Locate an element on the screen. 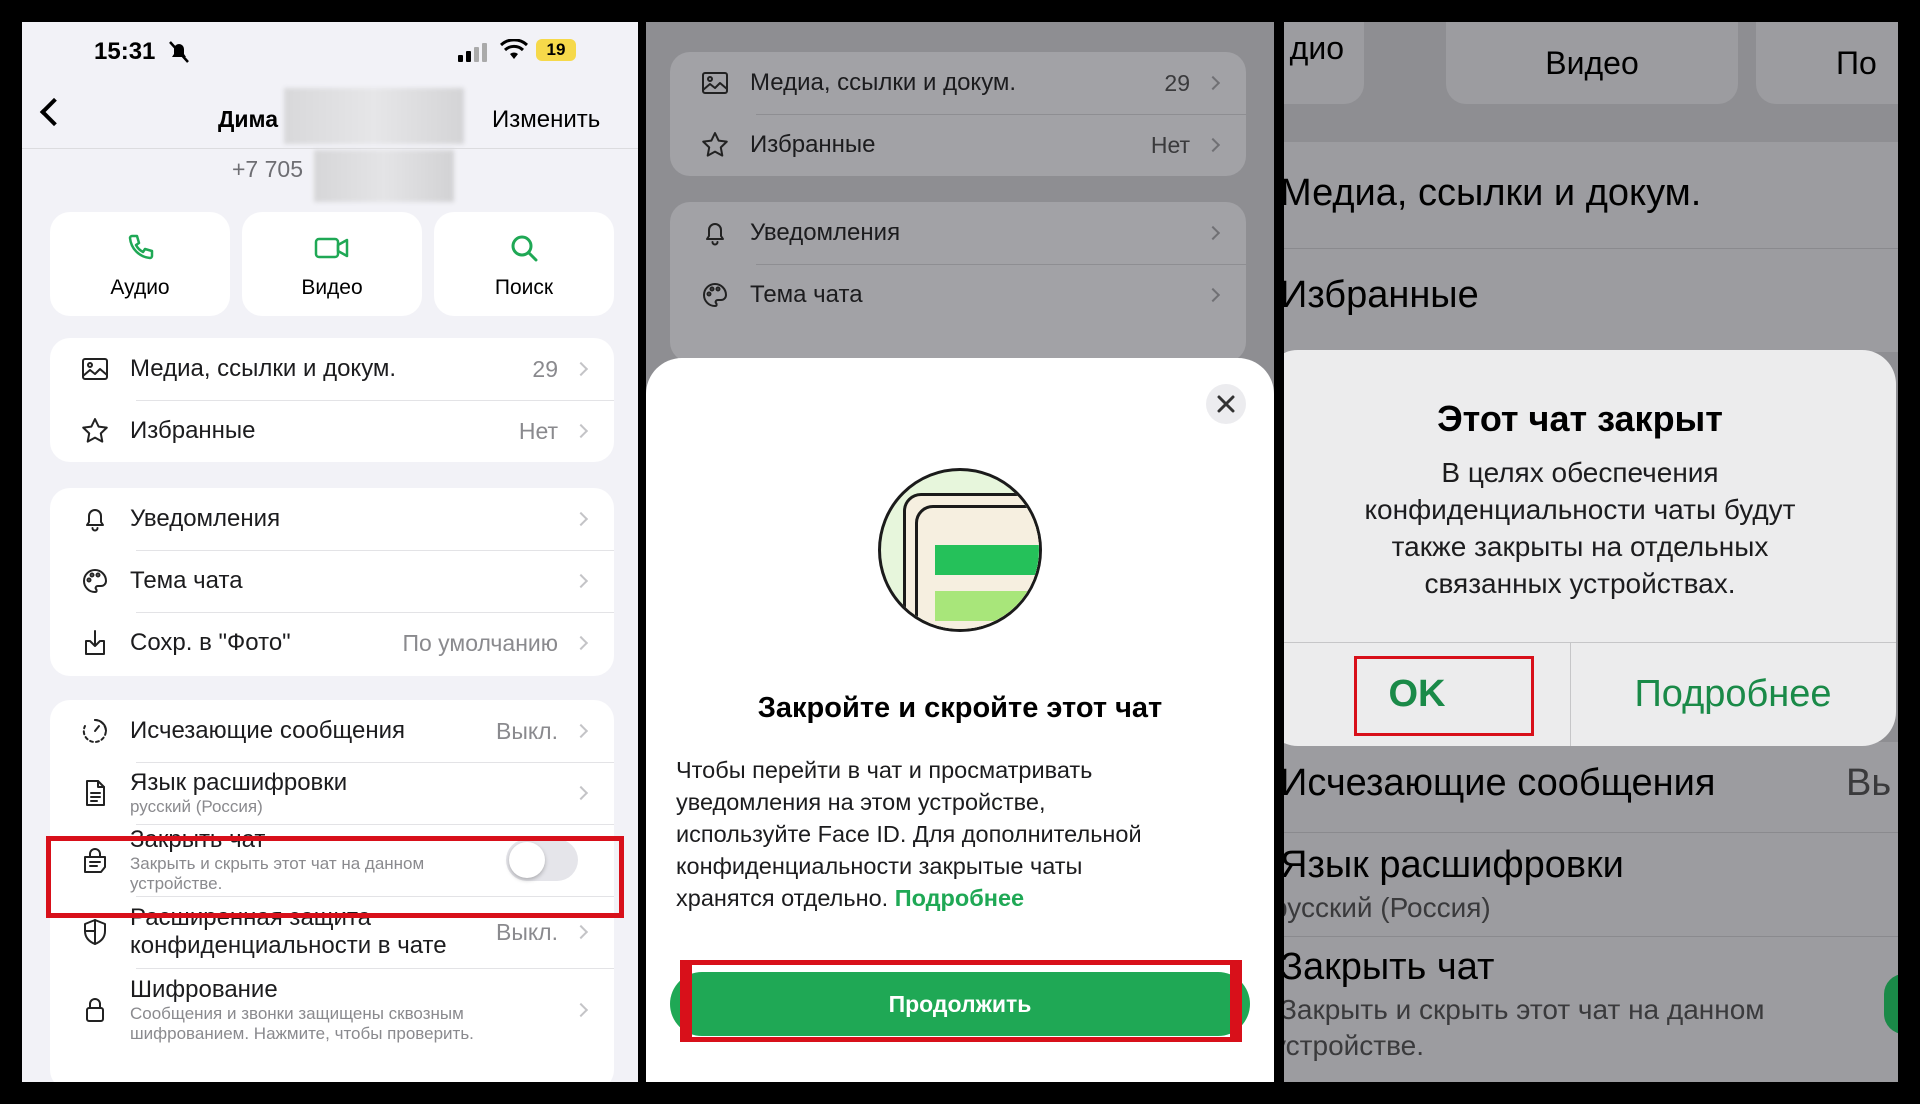 Image resolution: width=1920 pixels, height=1104 pixels. sheet-title: Закройте и скройте этот чат is located at coordinates (960, 708).